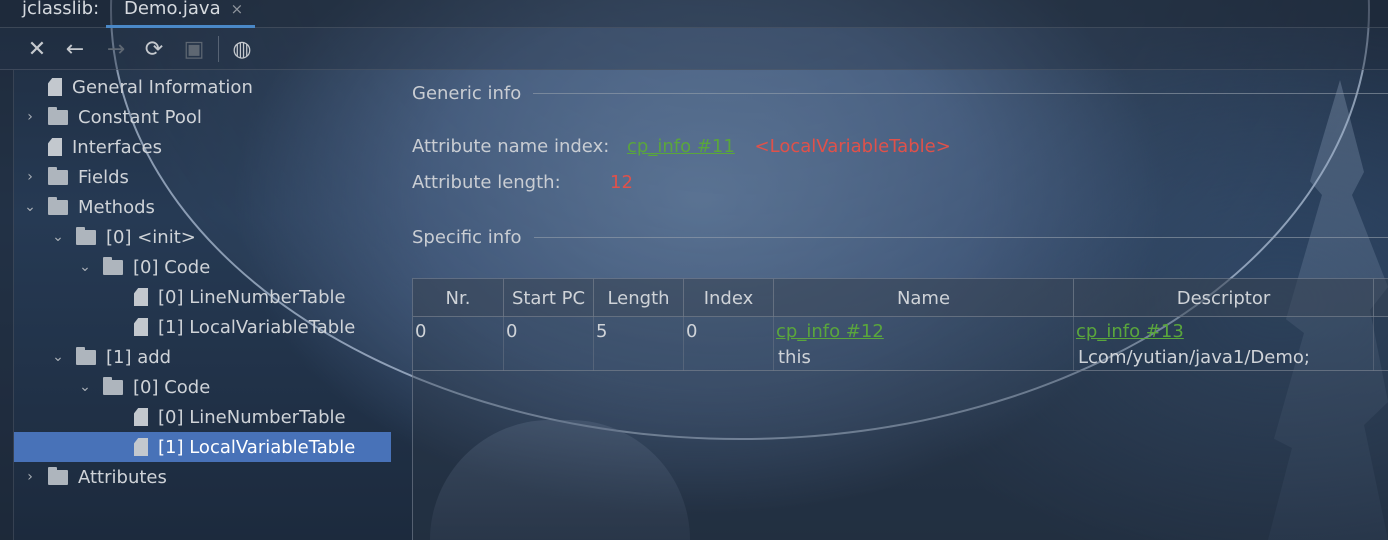  Describe the element at coordinates (467, 93) in the screenshot. I see `section-title: Generic info` at that location.